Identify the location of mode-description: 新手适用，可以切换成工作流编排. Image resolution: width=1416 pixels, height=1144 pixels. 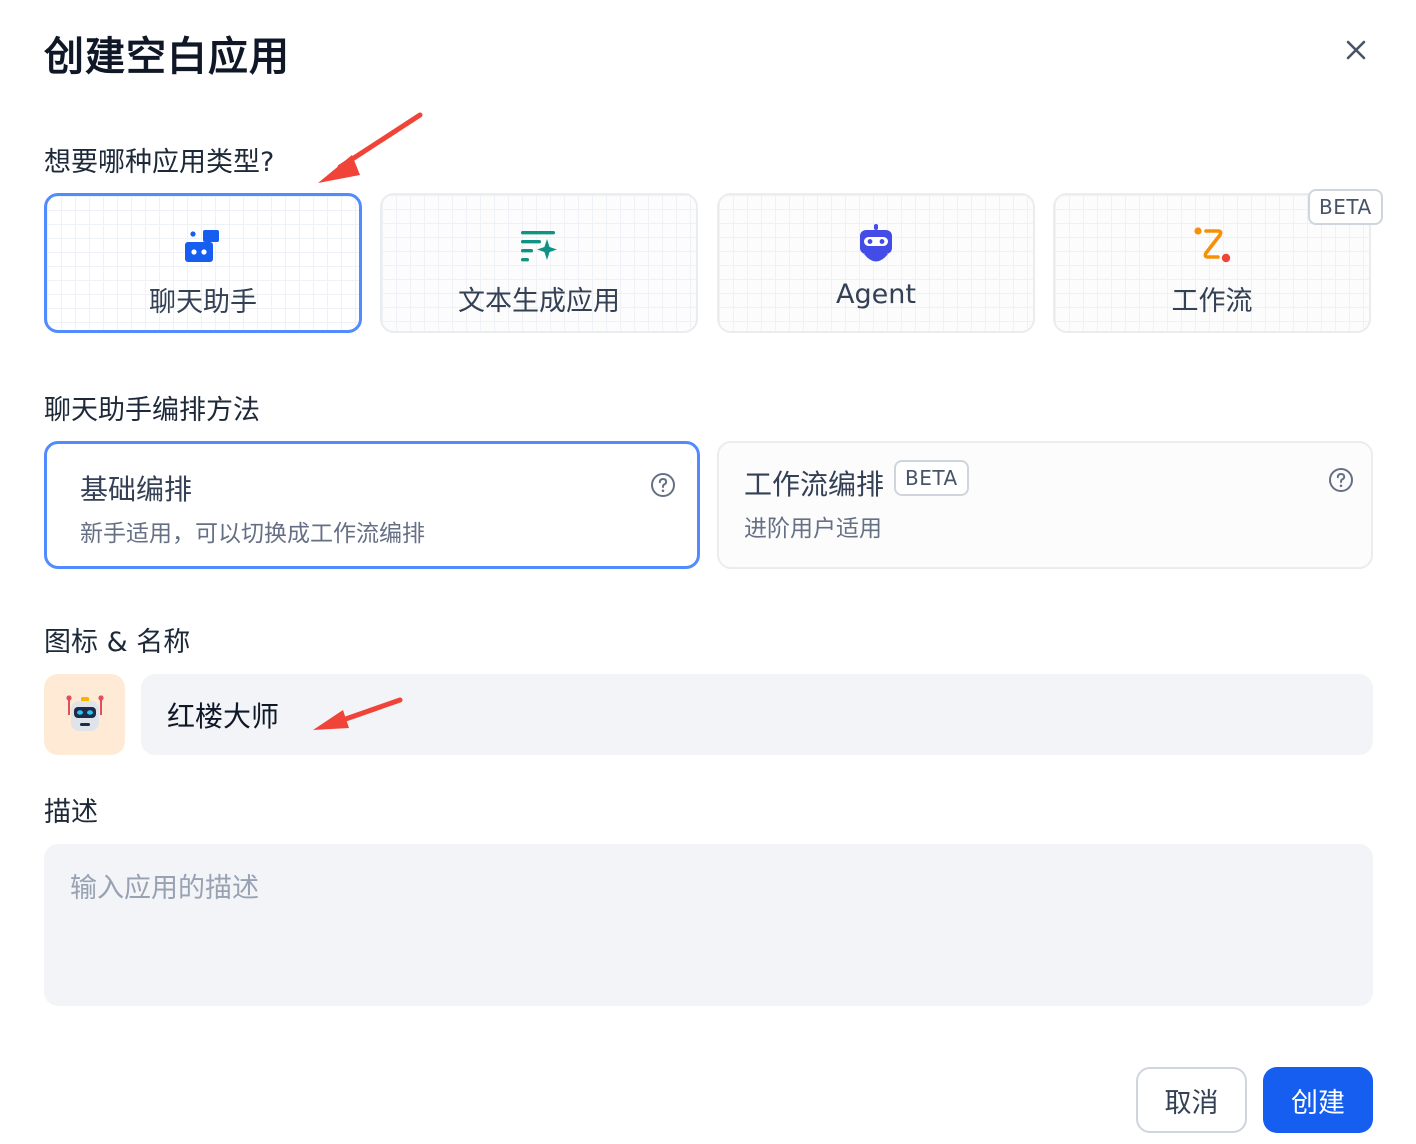
(252, 534).